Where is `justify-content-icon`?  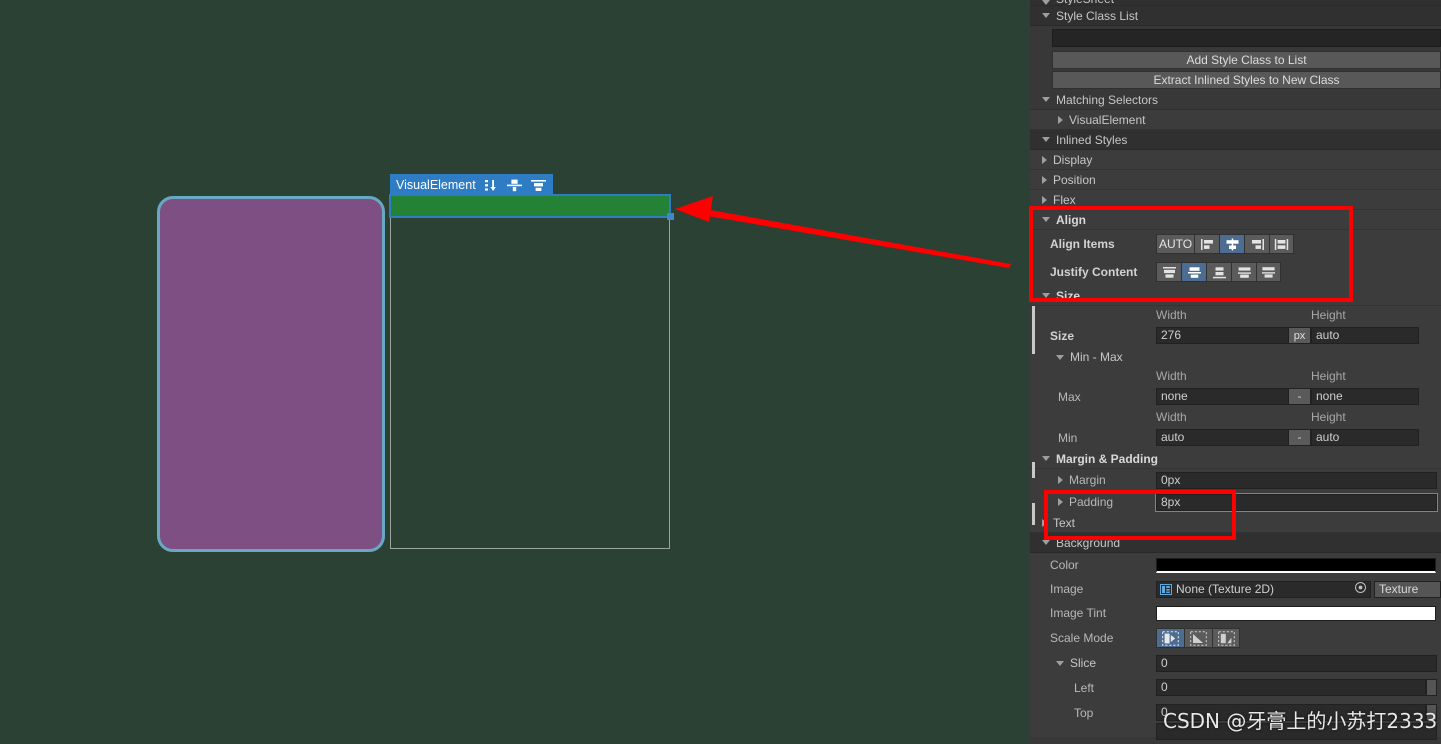 justify-content-icon is located at coordinates (538, 185).